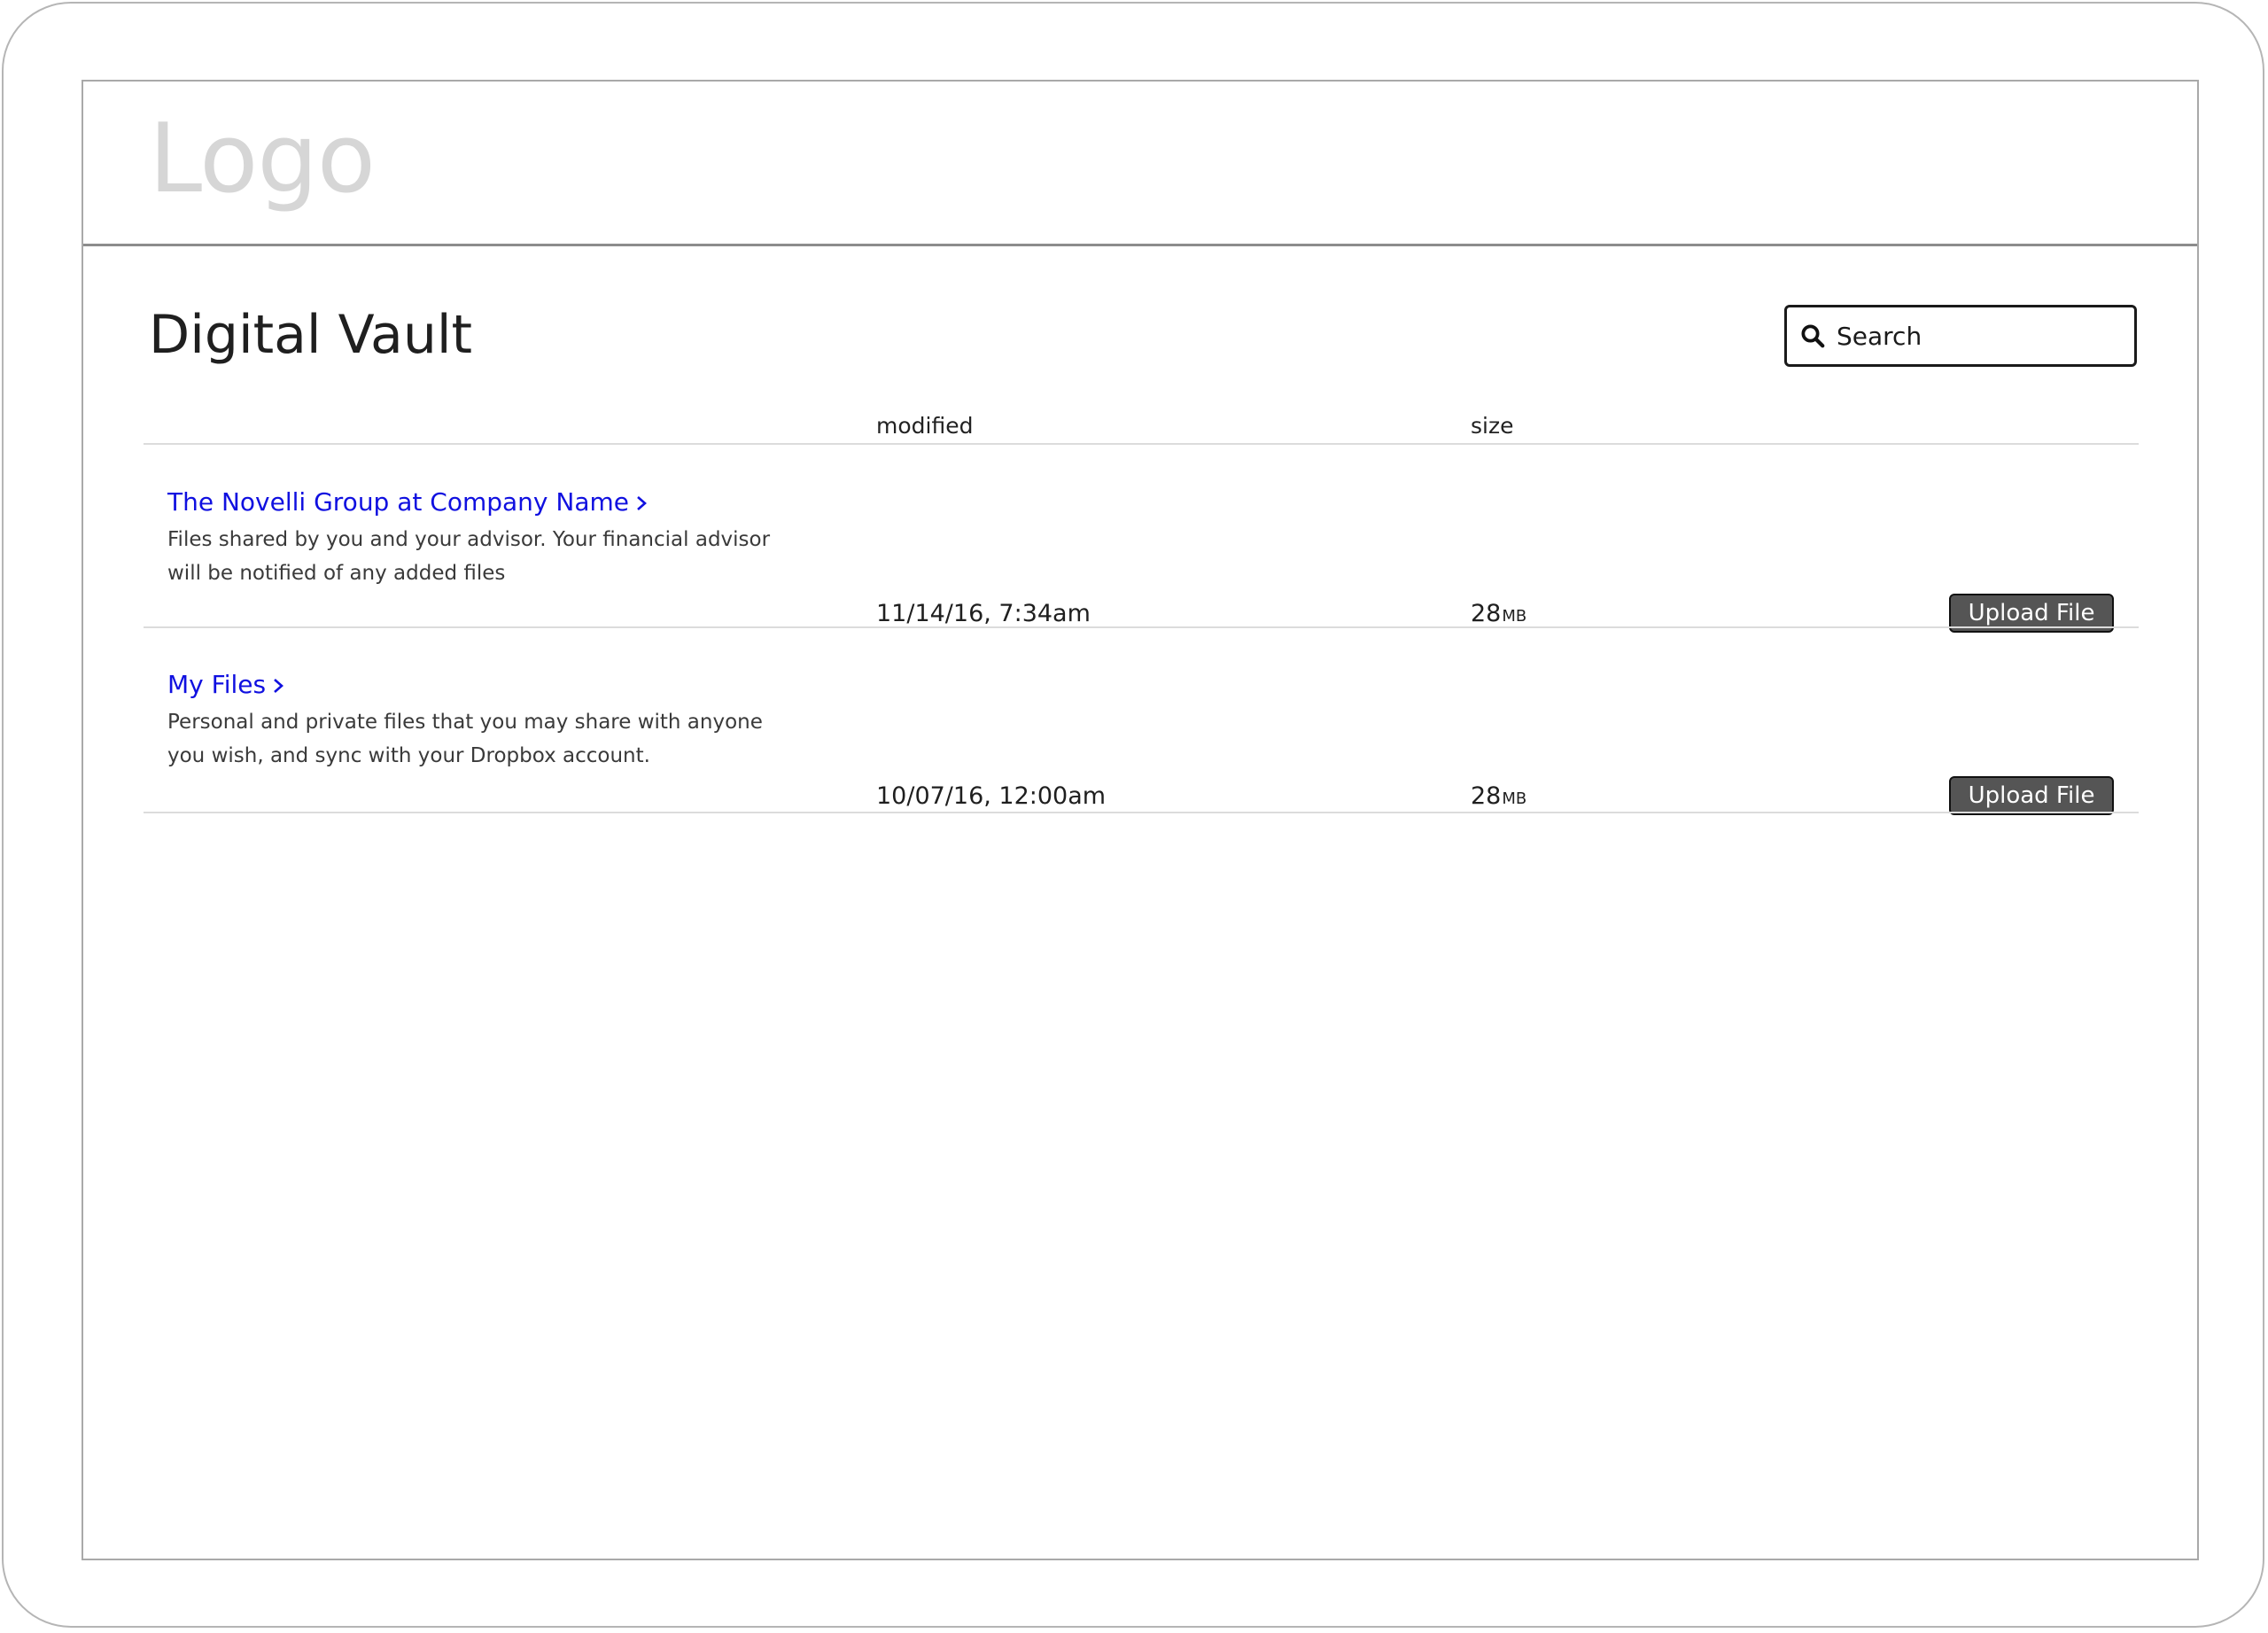  Describe the element at coordinates (311, 335) in the screenshot. I see `page-title: Digital Vault` at that location.